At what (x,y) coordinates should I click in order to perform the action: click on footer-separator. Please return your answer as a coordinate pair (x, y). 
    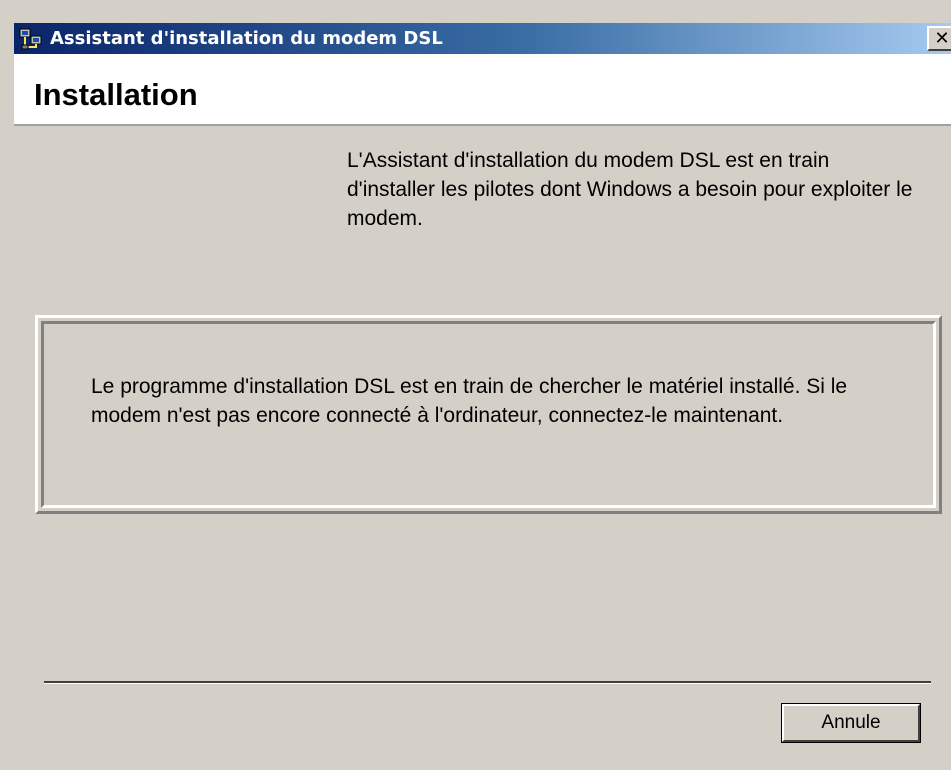
    Looking at the image, I should click on (487, 682).